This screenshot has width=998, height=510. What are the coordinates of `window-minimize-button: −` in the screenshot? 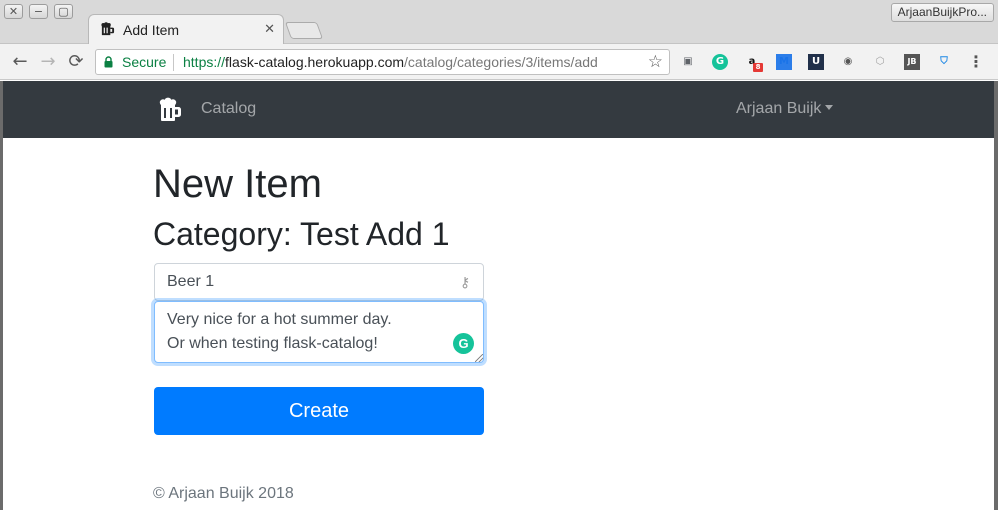 It's located at (38, 11).